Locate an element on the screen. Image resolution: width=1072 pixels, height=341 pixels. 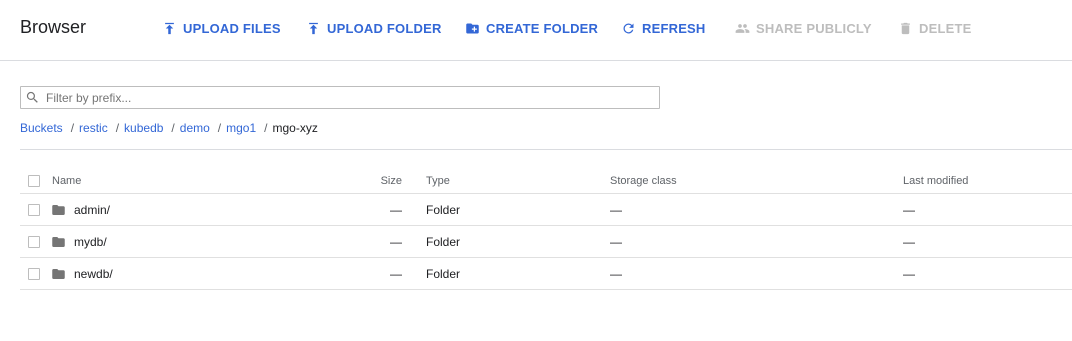
upload-folder-button: UPLOAD FOLDER is located at coordinates (374, 28).